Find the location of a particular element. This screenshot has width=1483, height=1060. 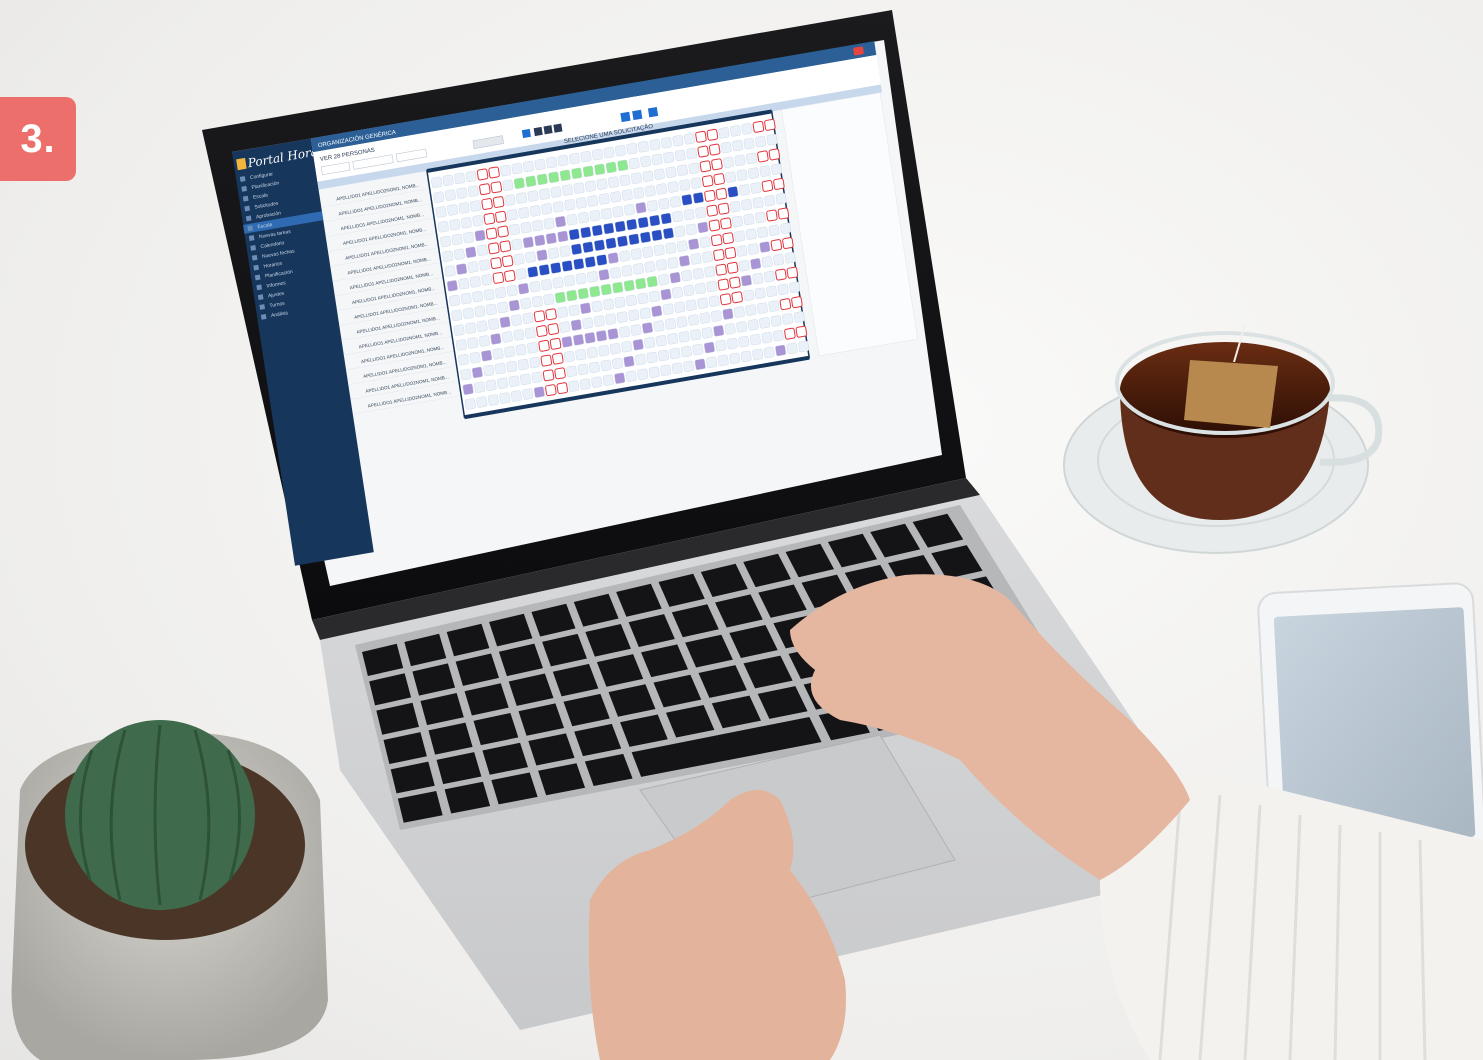

edit-icon is located at coordinates (526, 133).